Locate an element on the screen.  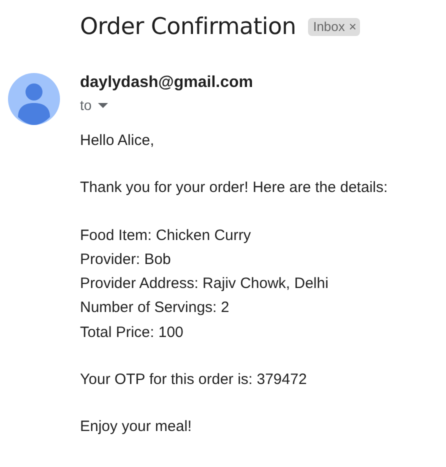
recipients-toggle: to is located at coordinates (94, 105).